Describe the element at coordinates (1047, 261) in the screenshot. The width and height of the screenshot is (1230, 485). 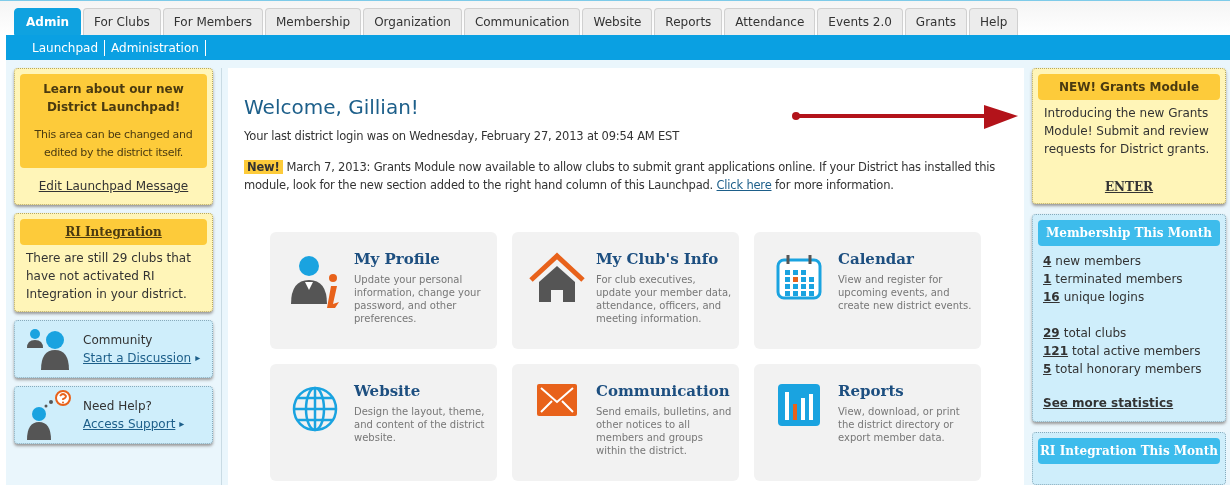
I see `stat-count-link: 4` at that location.